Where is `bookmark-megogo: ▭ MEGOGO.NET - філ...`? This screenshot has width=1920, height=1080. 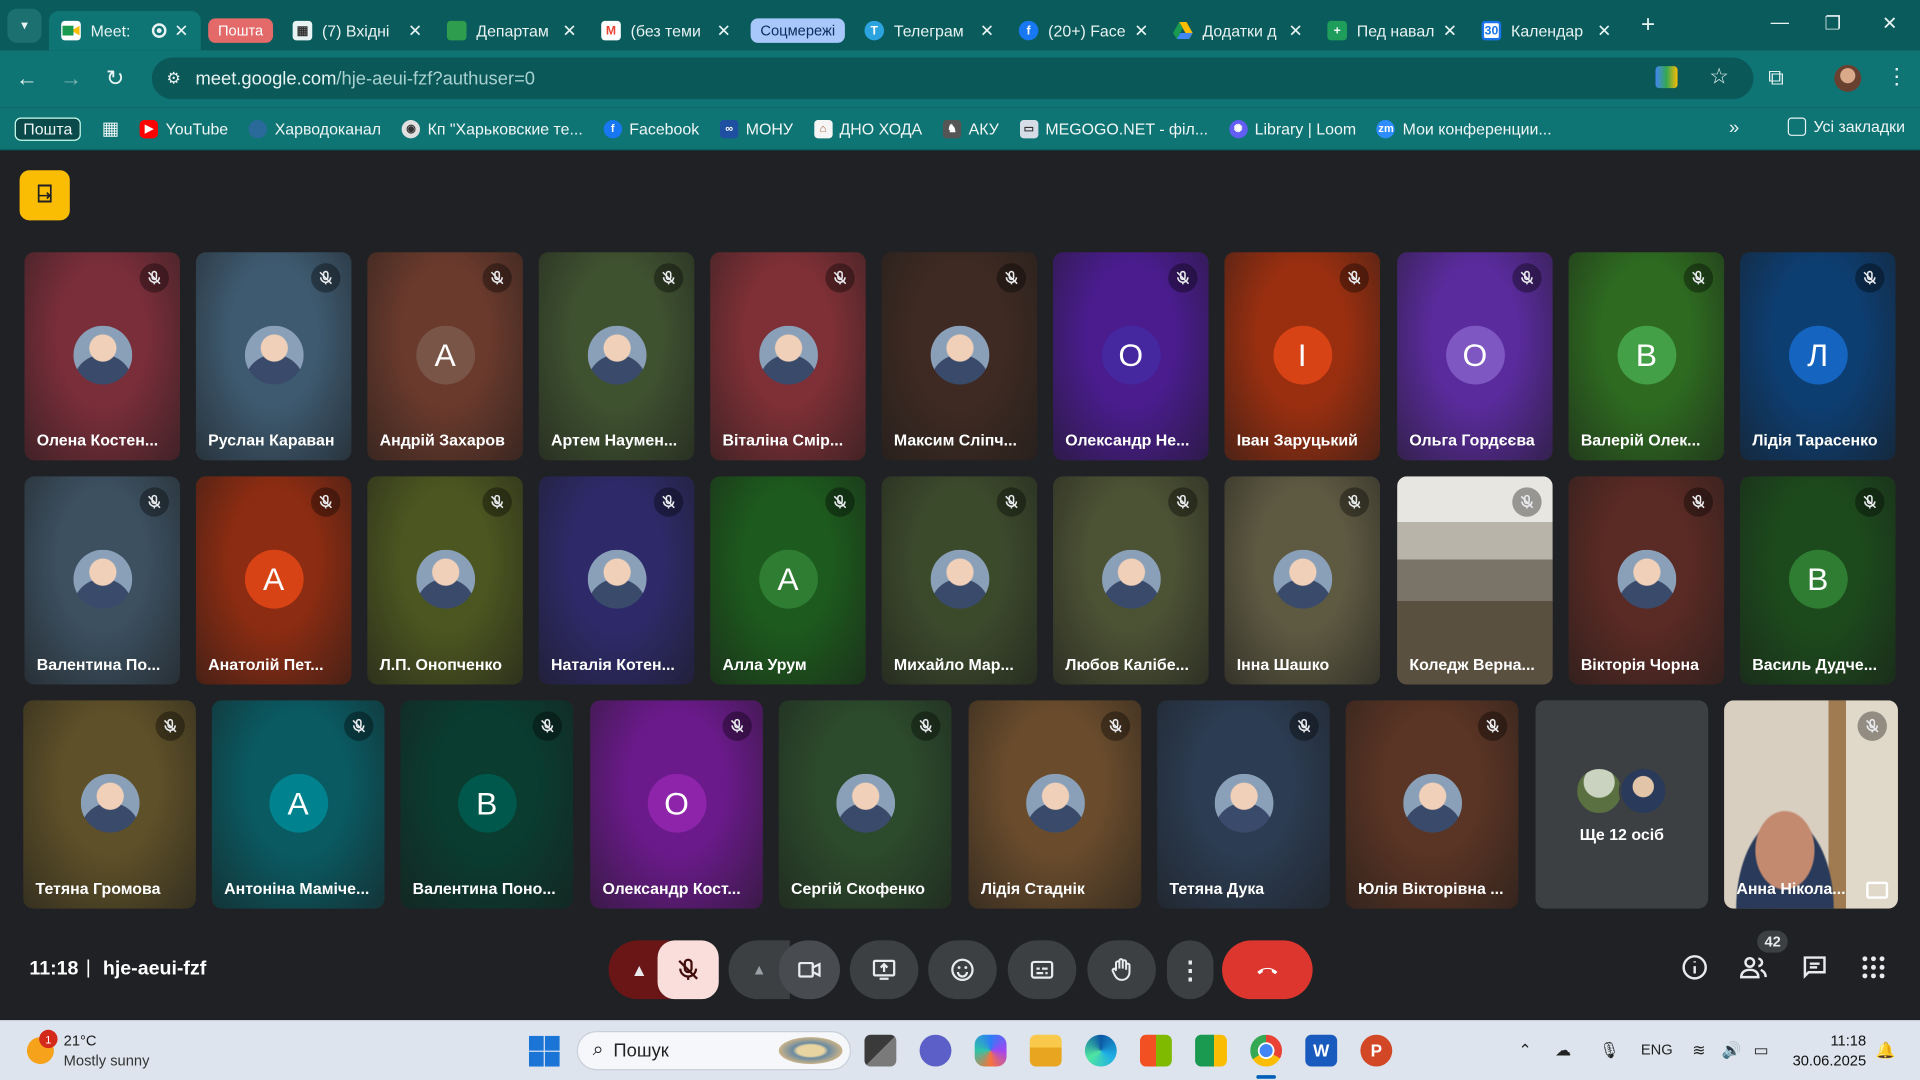 bookmark-megogo: ▭ MEGOGO.NET - філ... is located at coordinates (1113, 128).